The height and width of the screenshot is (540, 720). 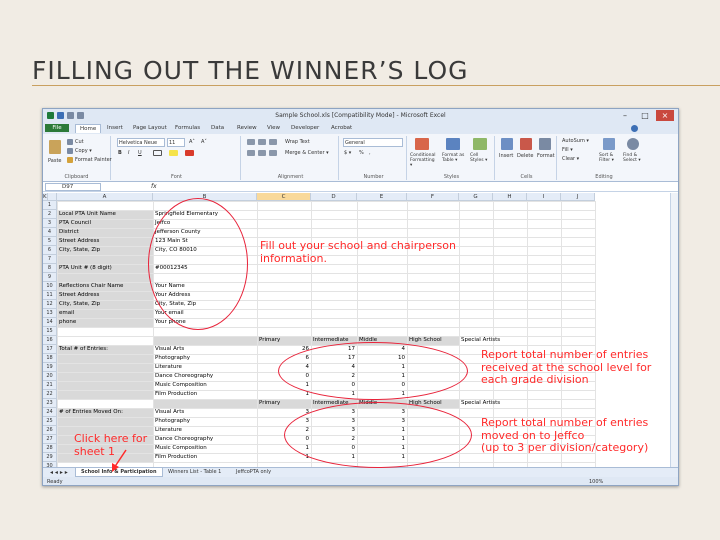 I want to click on comma-button: ,, so click(x=370, y=153).